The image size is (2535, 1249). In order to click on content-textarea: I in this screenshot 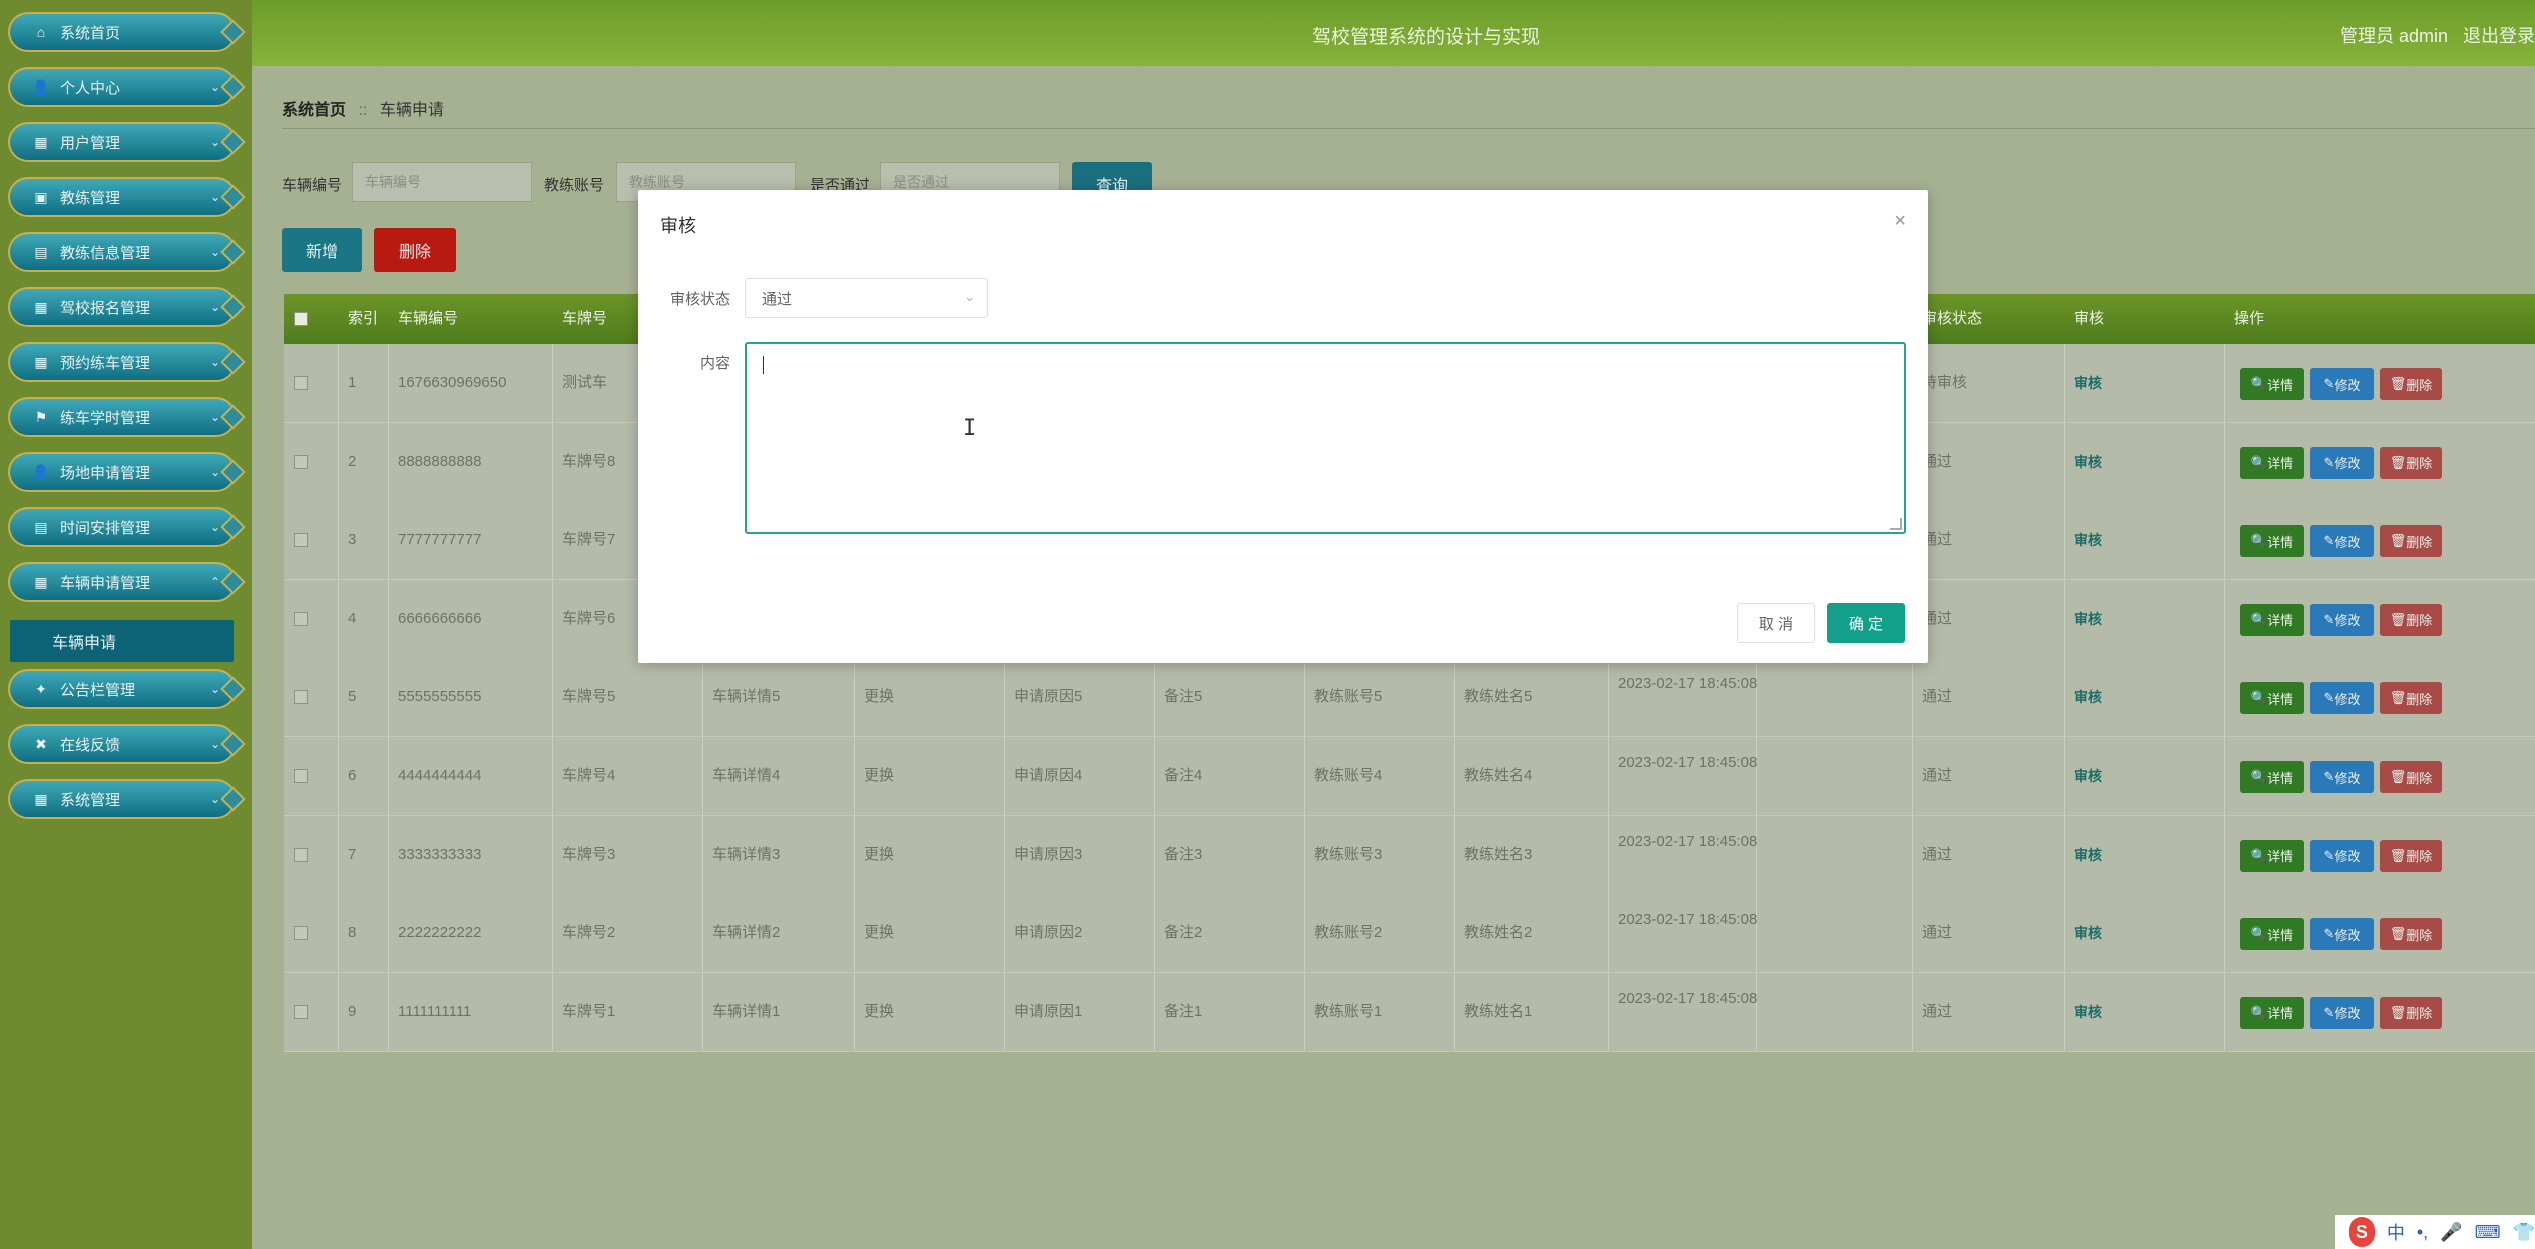, I will do `click(1325, 438)`.